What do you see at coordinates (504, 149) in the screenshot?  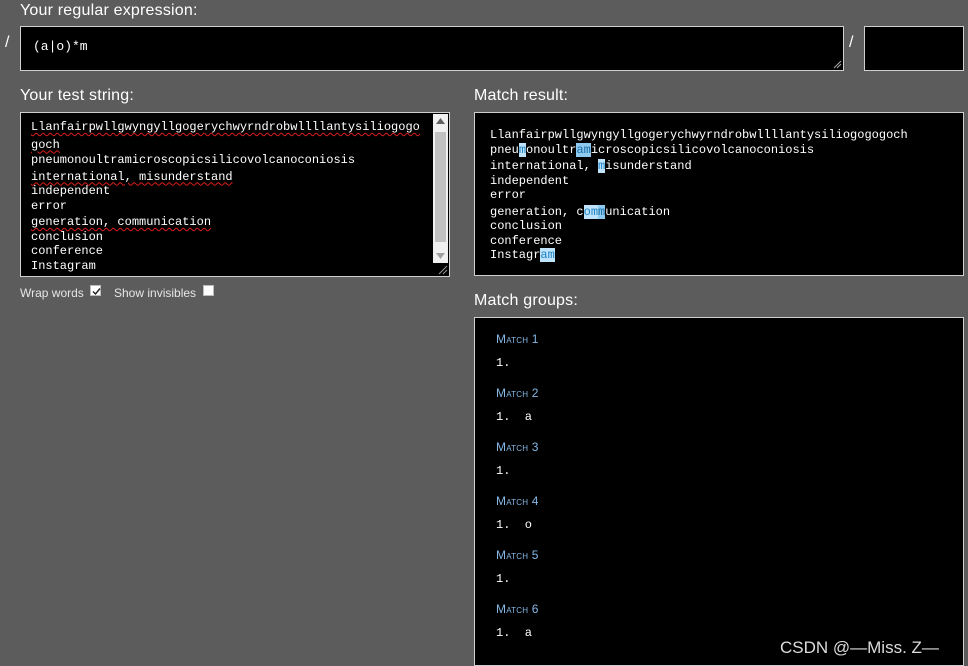 I see `result-text: pneu` at bounding box center [504, 149].